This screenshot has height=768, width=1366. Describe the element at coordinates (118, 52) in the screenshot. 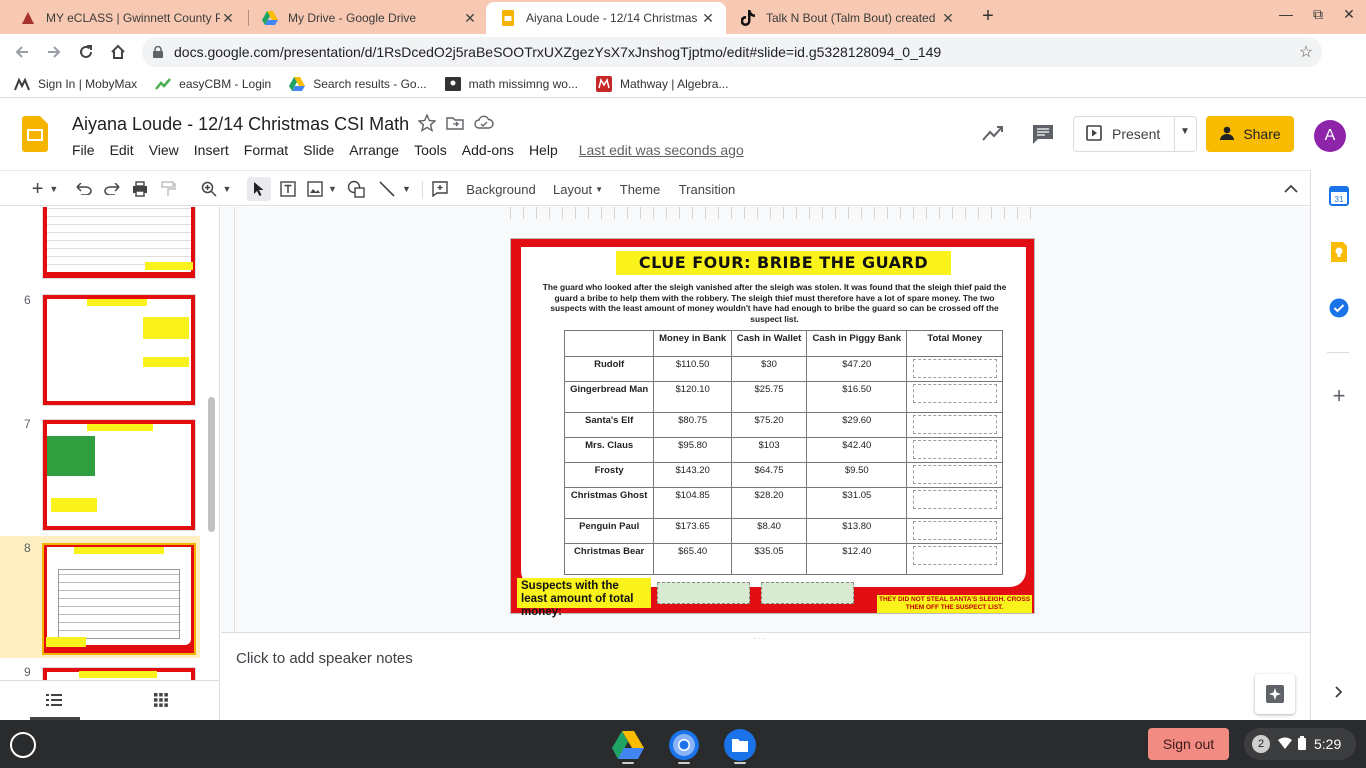

I see `home-icon` at that location.